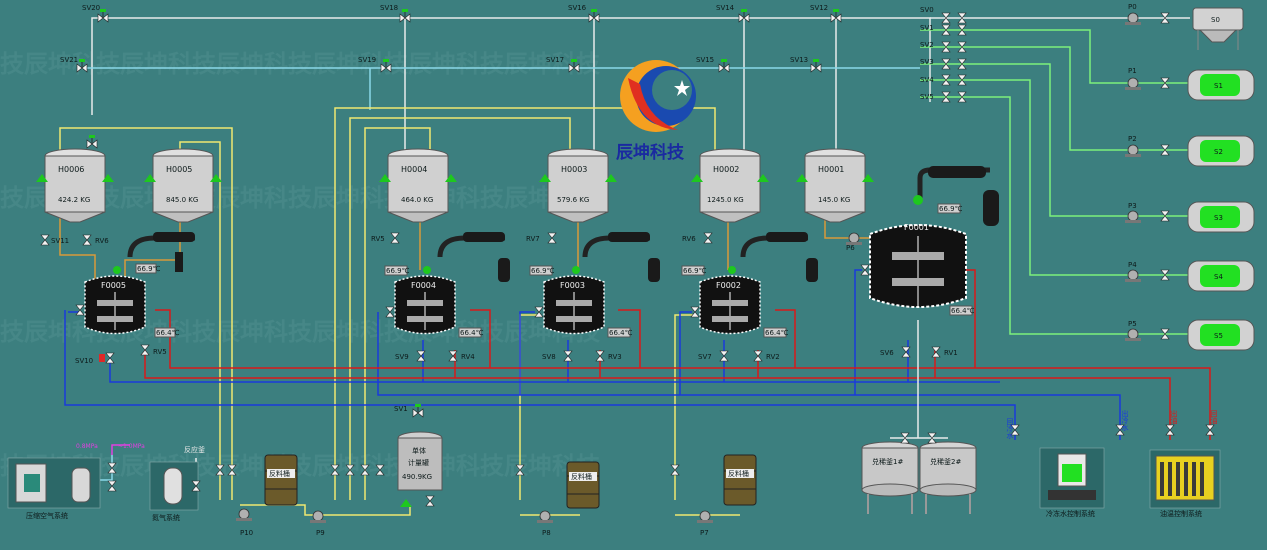 The width and height of the screenshot is (1267, 550). What do you see at coordinates (320, 533) in the screenshot?
I see `svg-text: P9` at bounding box center [320, 533].